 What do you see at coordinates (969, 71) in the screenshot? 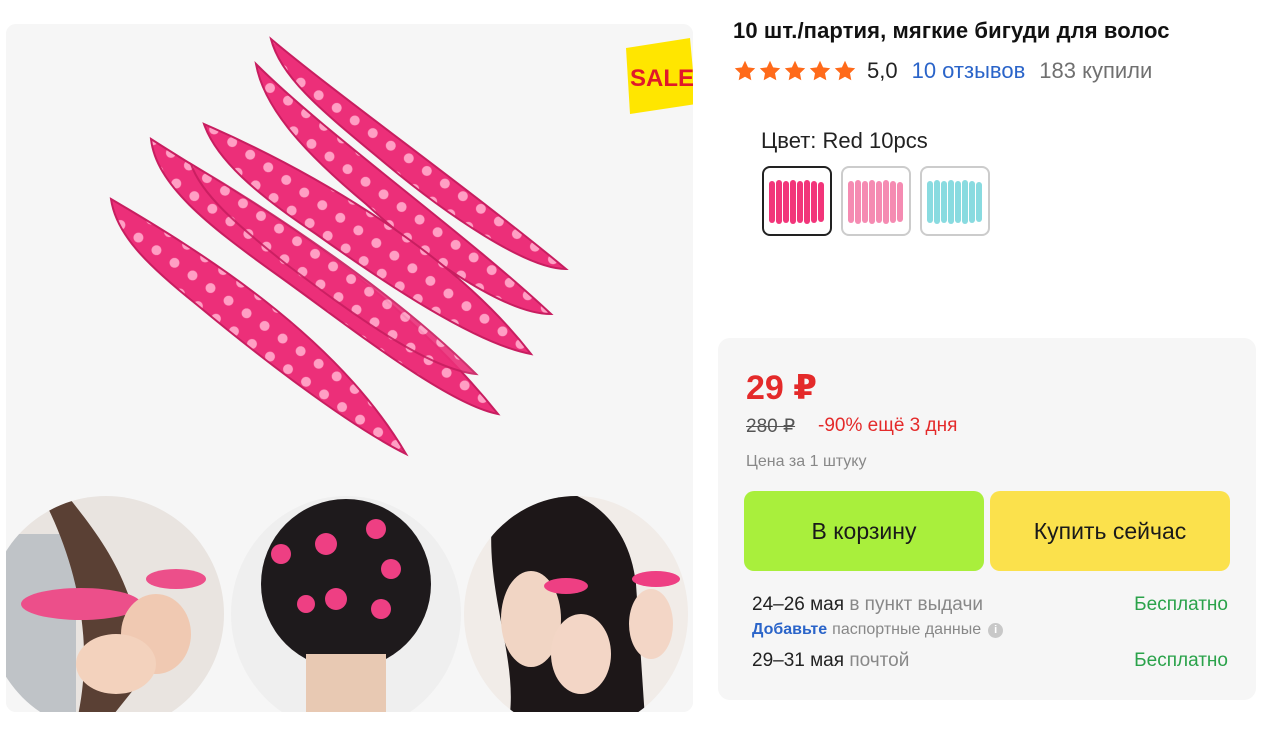
I see `reviews-link: 10 отзывов` at bounding box center [969, 71].